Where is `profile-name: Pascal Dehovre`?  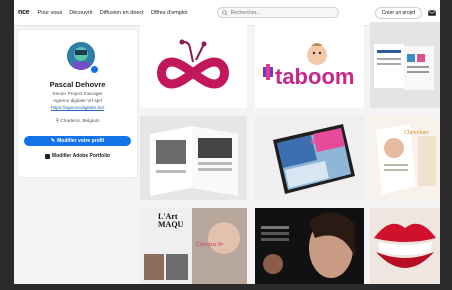
profile-name: Pascal Dehovre is located at coordinates (77, 84).